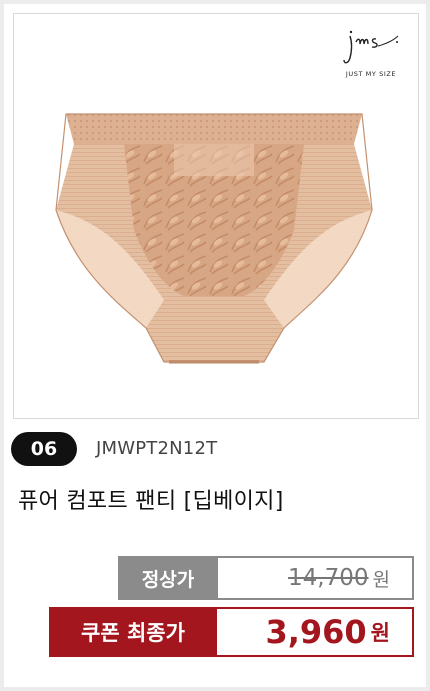 This screenshot has height=691, width=430. Describe the element at coordinates (168, 578) in the screenshot. I see `regular-price-label: 정상가` at that location.